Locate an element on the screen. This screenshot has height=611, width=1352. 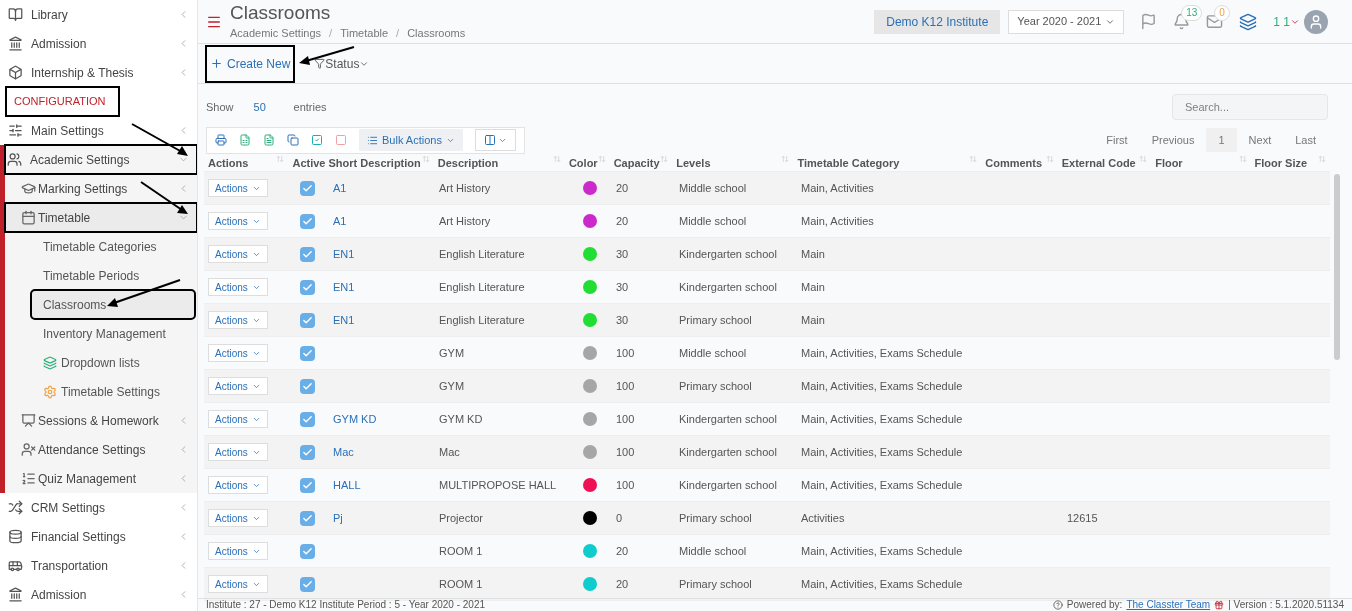
status-filter: Status is located at coordinates (342, 63).